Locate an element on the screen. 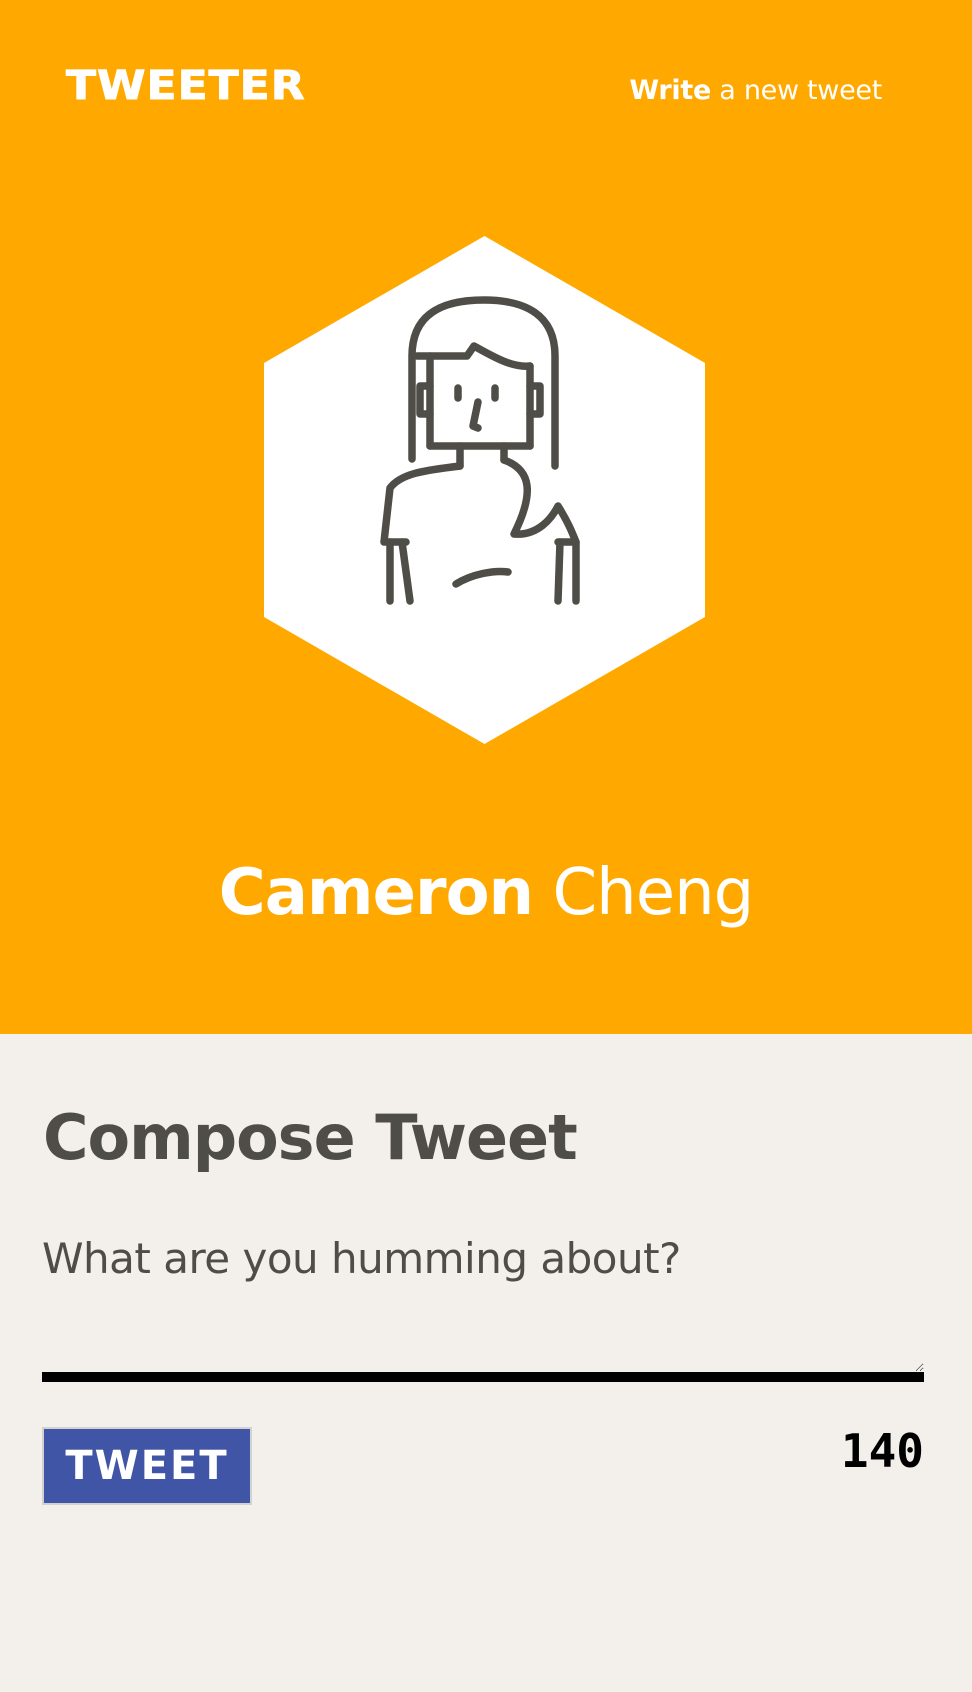 This screenshot has height=1692, width=972. woman-avatar-icon is located at coordinates (484, 490).